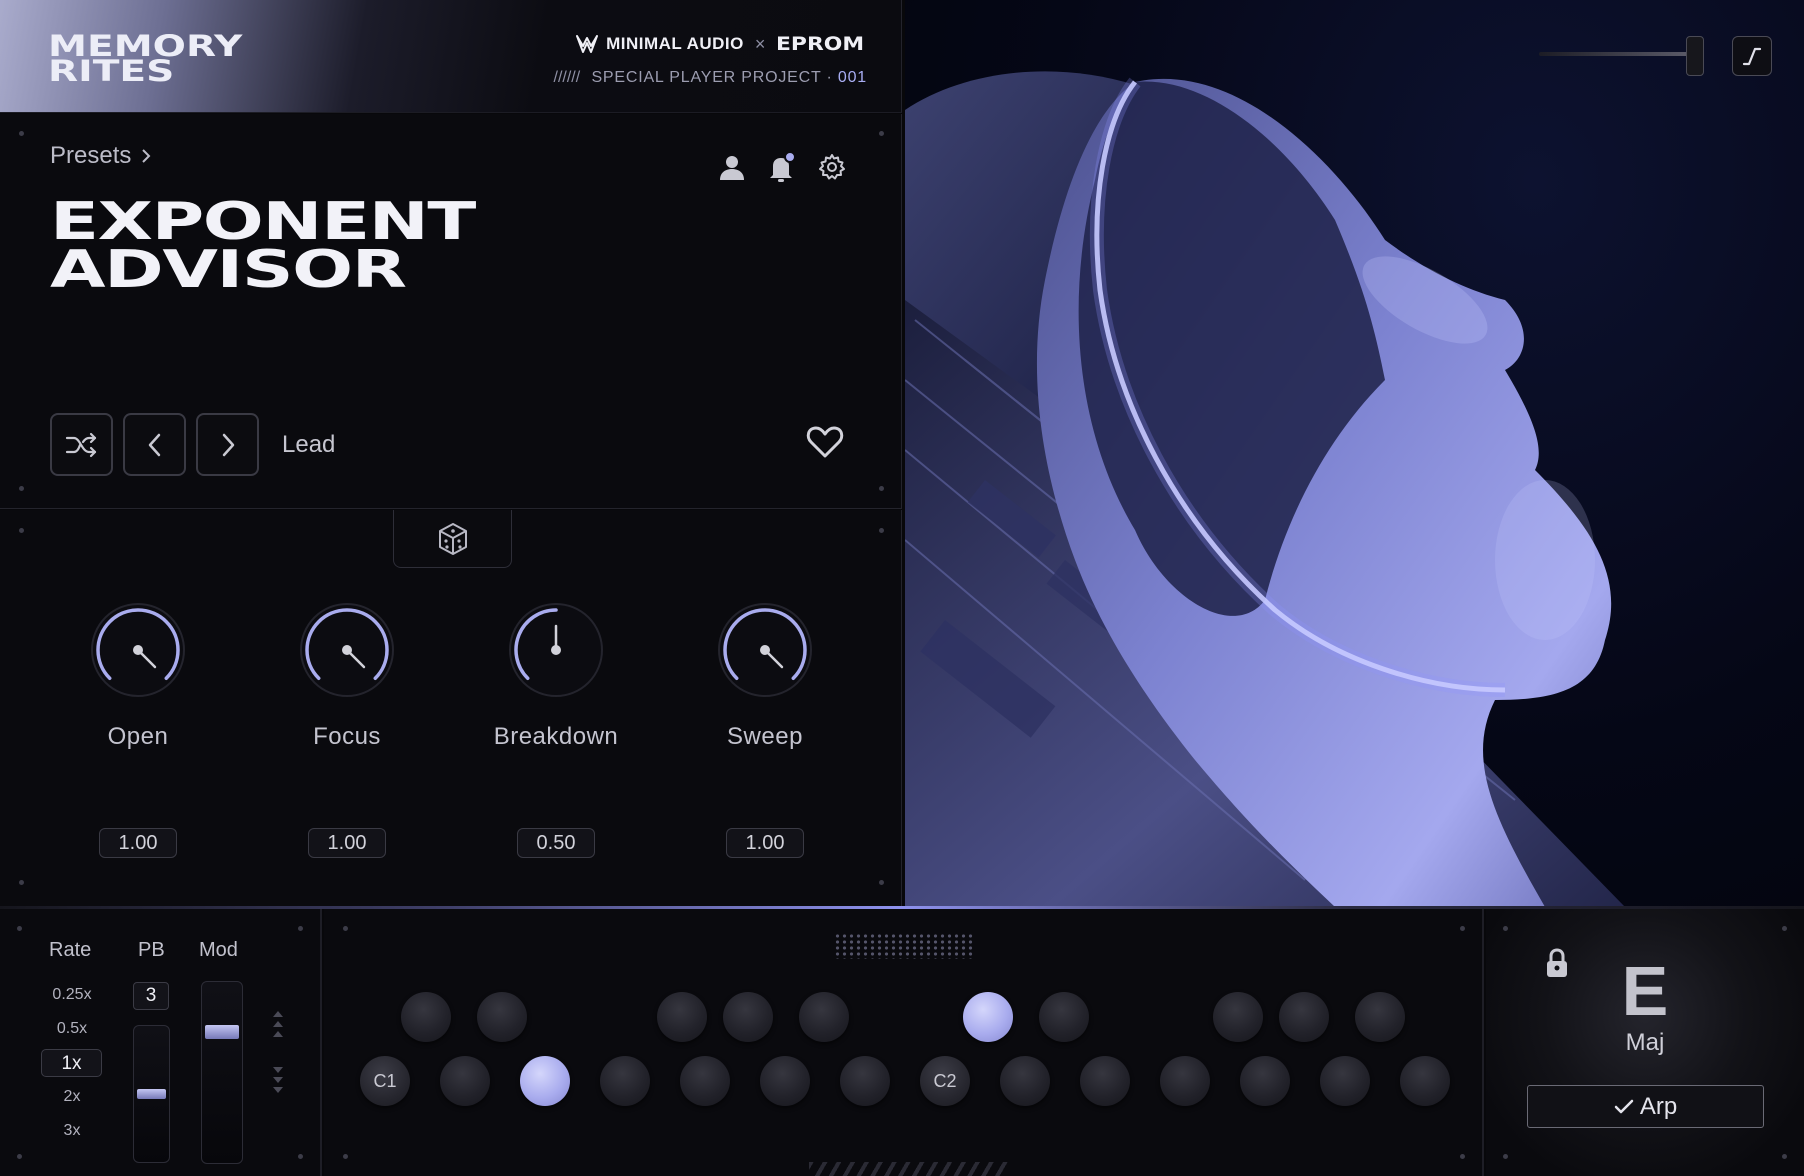 The image size is (1804, 1176). I want to click on arp-label: Arp, so click(1658, 1106).